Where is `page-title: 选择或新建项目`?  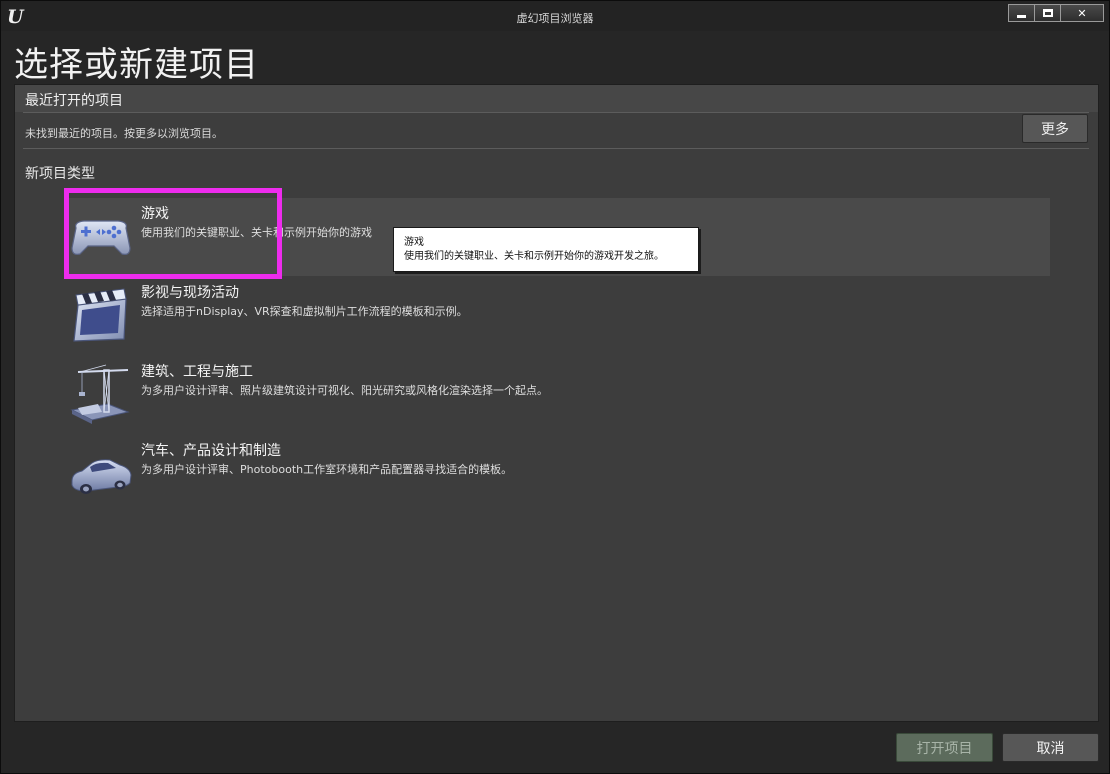 page-title: 选择或新建项目 is located at coordinates (136, 65).